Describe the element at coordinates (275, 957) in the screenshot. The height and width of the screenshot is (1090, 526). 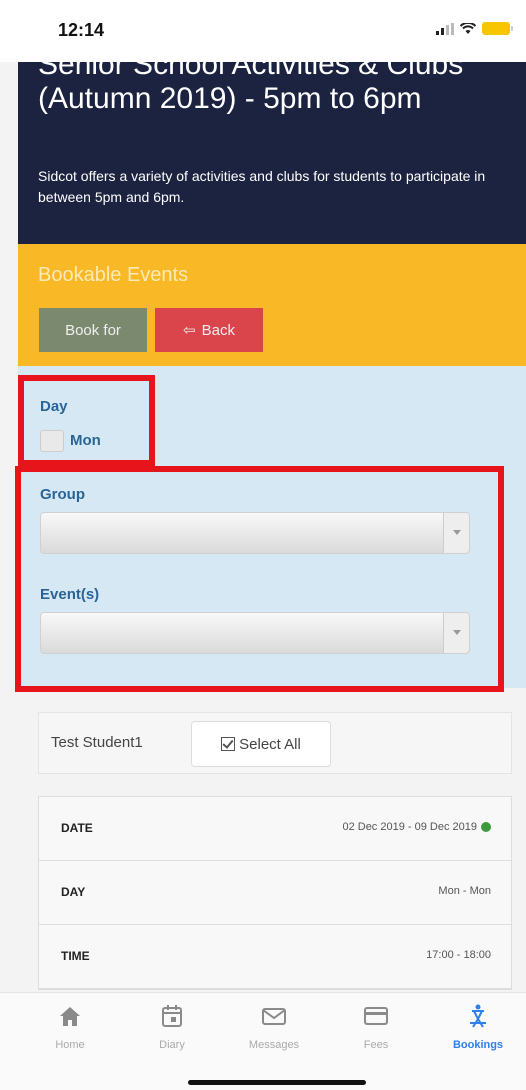
I see `table-row: TIME 17:00 - 18:00` at that location.